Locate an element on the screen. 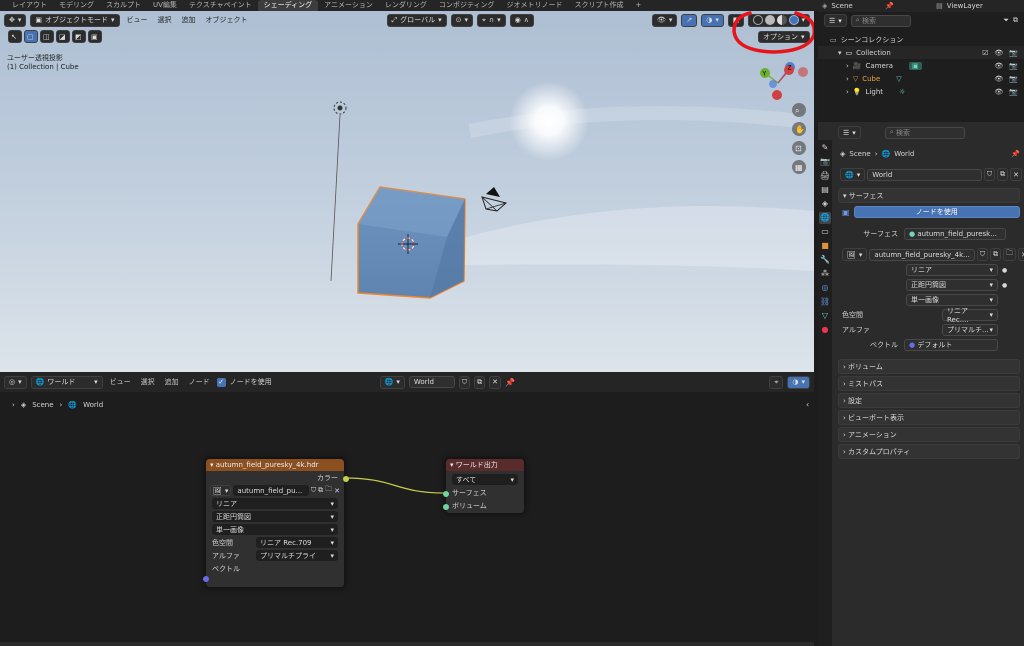 The height and width of the screenshot is (646, 1024). open-image-button: 🗀 is located at coordinates (1010, 254).